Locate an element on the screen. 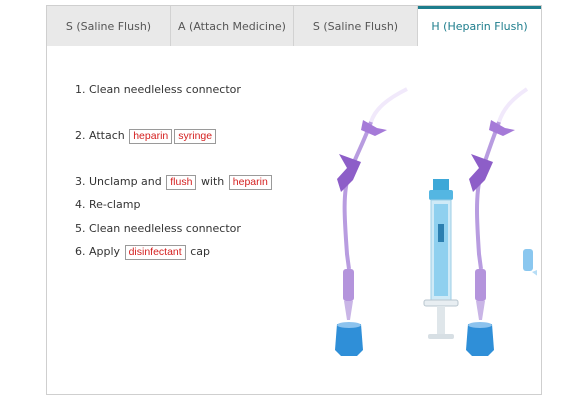 This screenshot has height=407, width=564. step-3-mid: with is located at coordinates (212, 181).